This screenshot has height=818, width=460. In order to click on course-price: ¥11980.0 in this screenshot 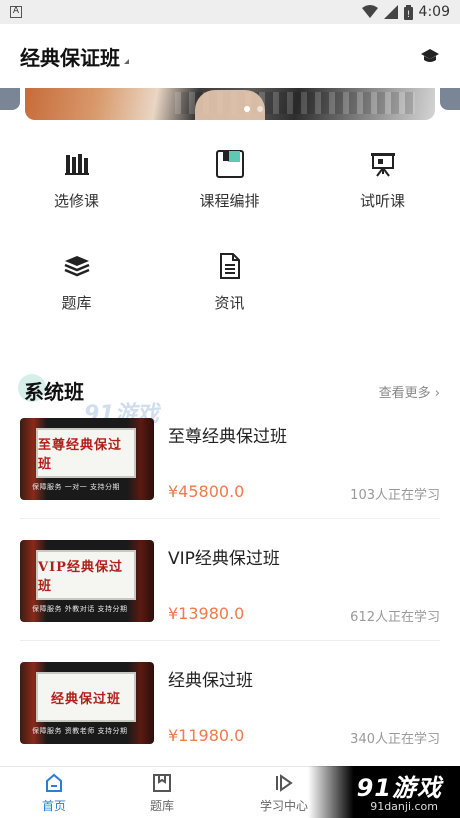, I will do `click(206, 735)`.